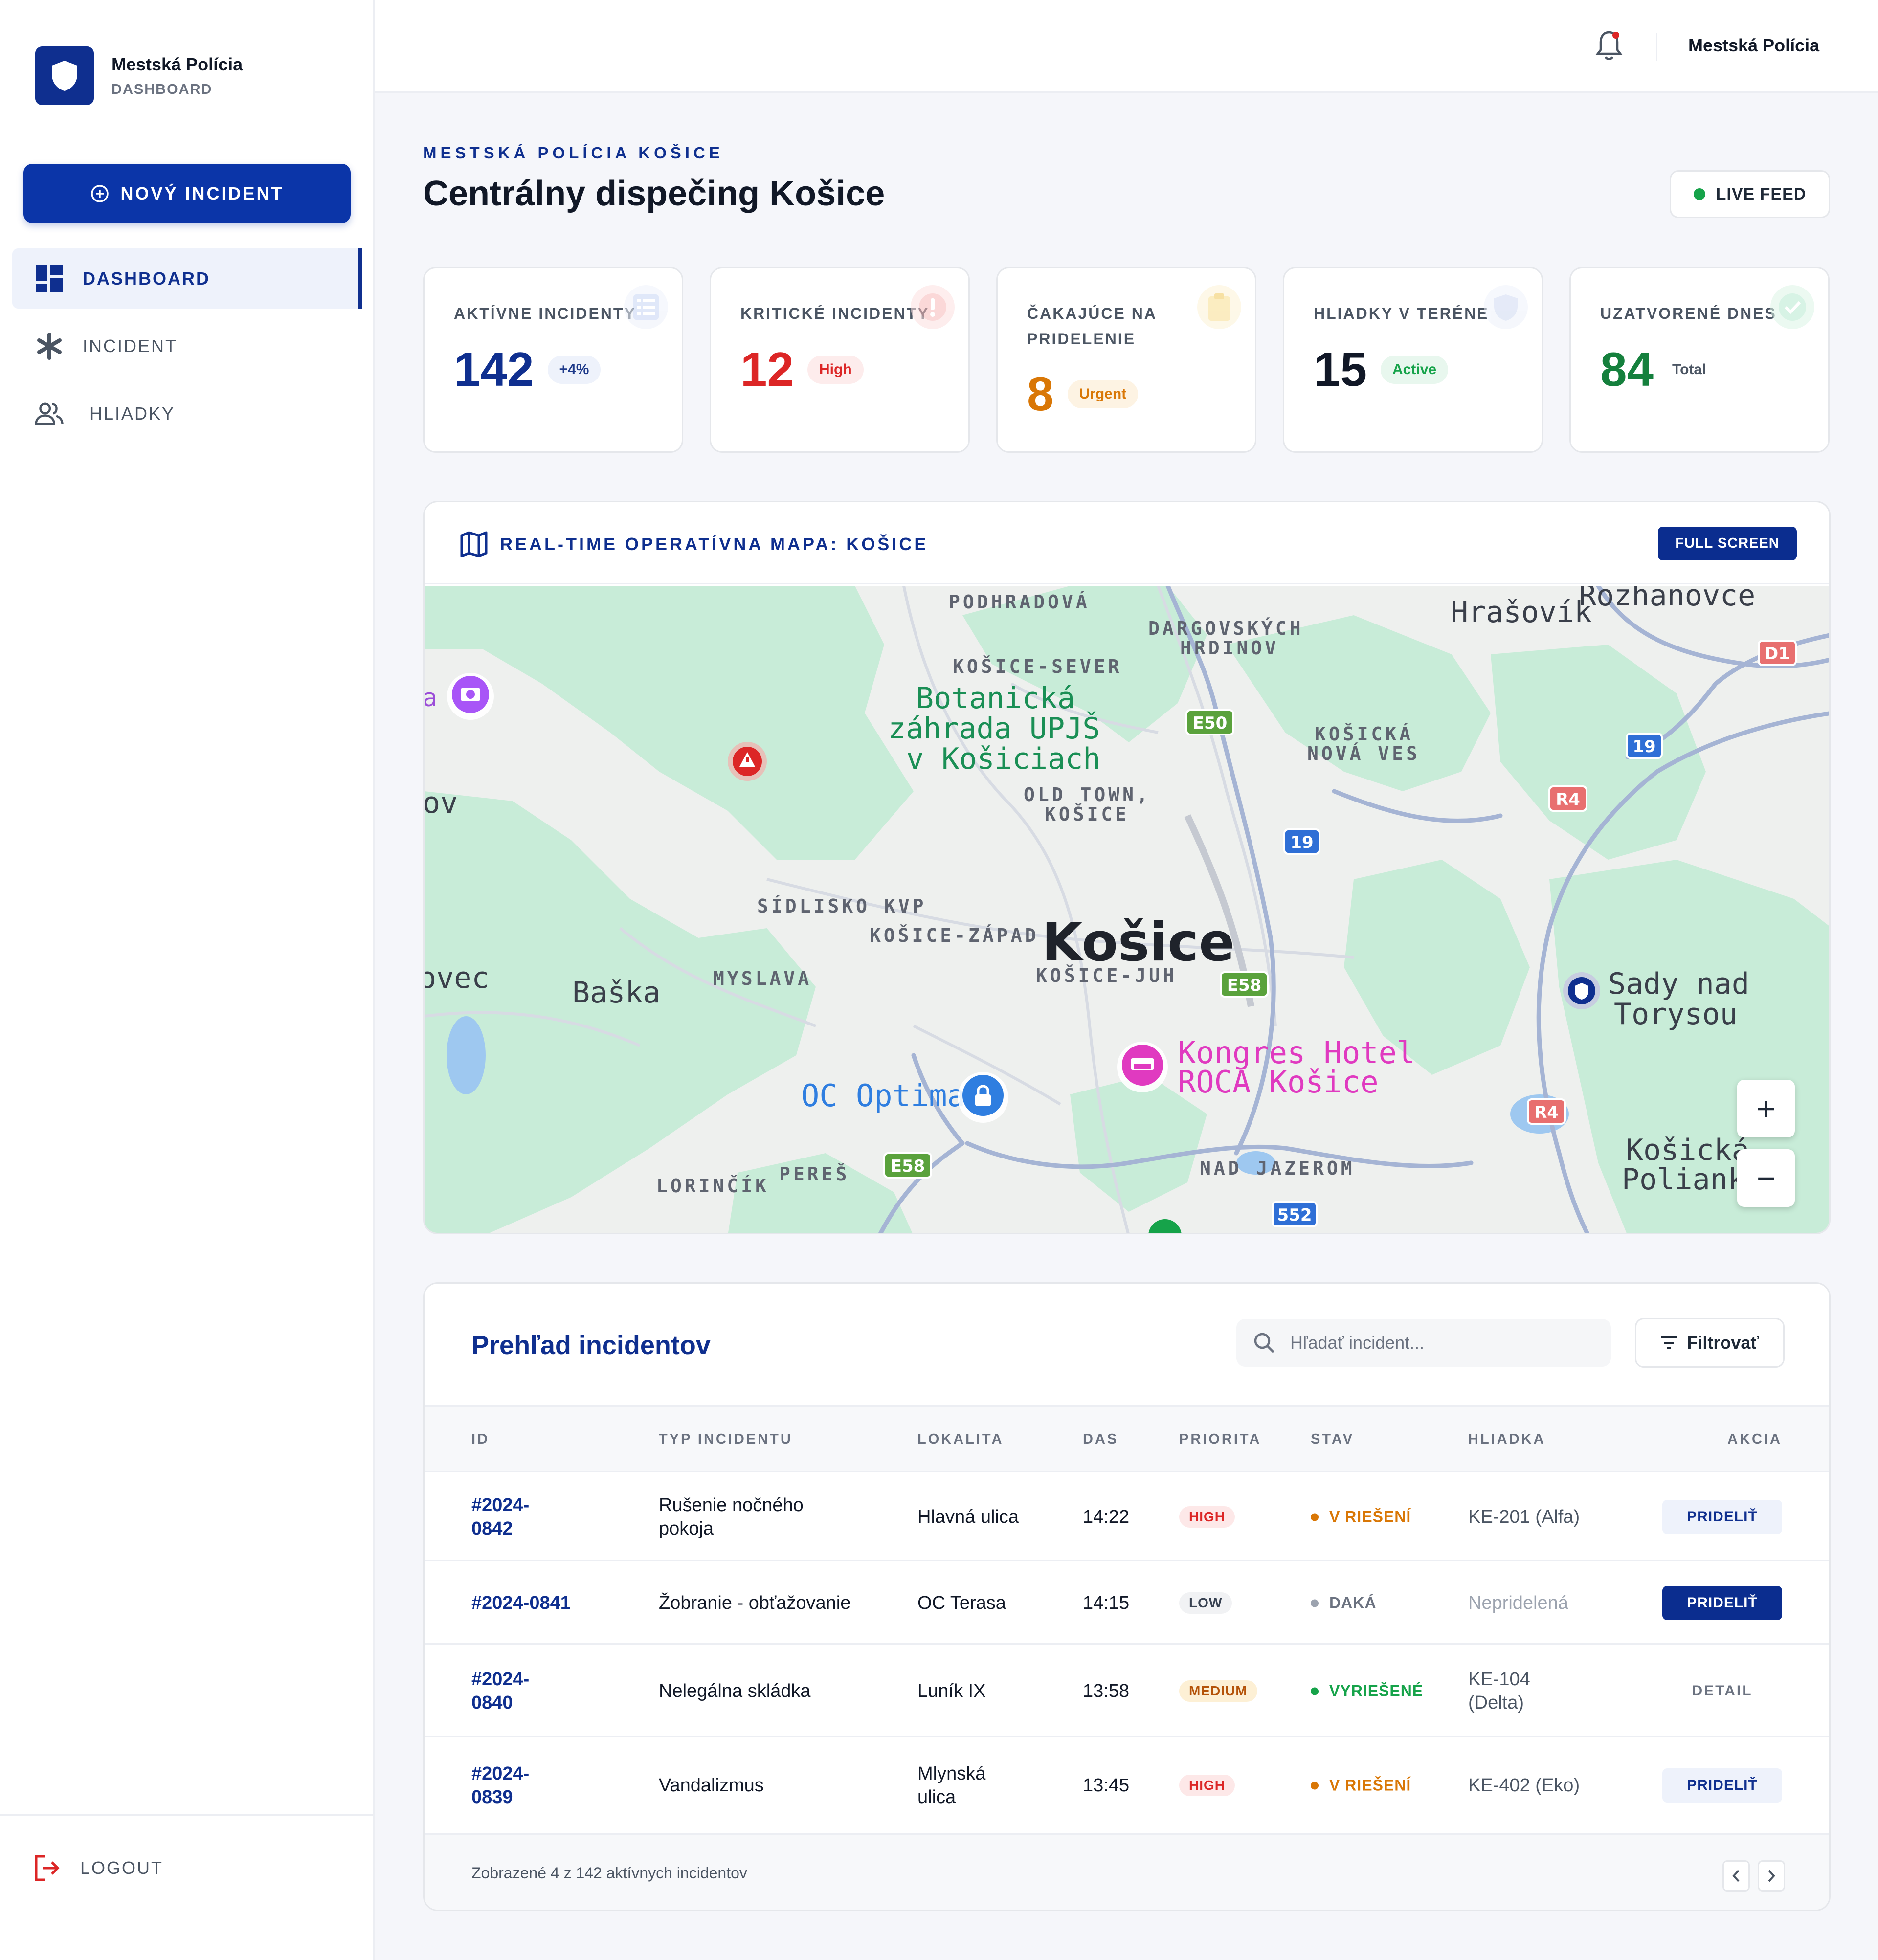 The width and height of the screenshot is (1878, 1960). What do you see at coordinates (1761, 193) in the screenshot?
I see `live-feed-label: LIVE FEED` at bounding box center [1761, 193].